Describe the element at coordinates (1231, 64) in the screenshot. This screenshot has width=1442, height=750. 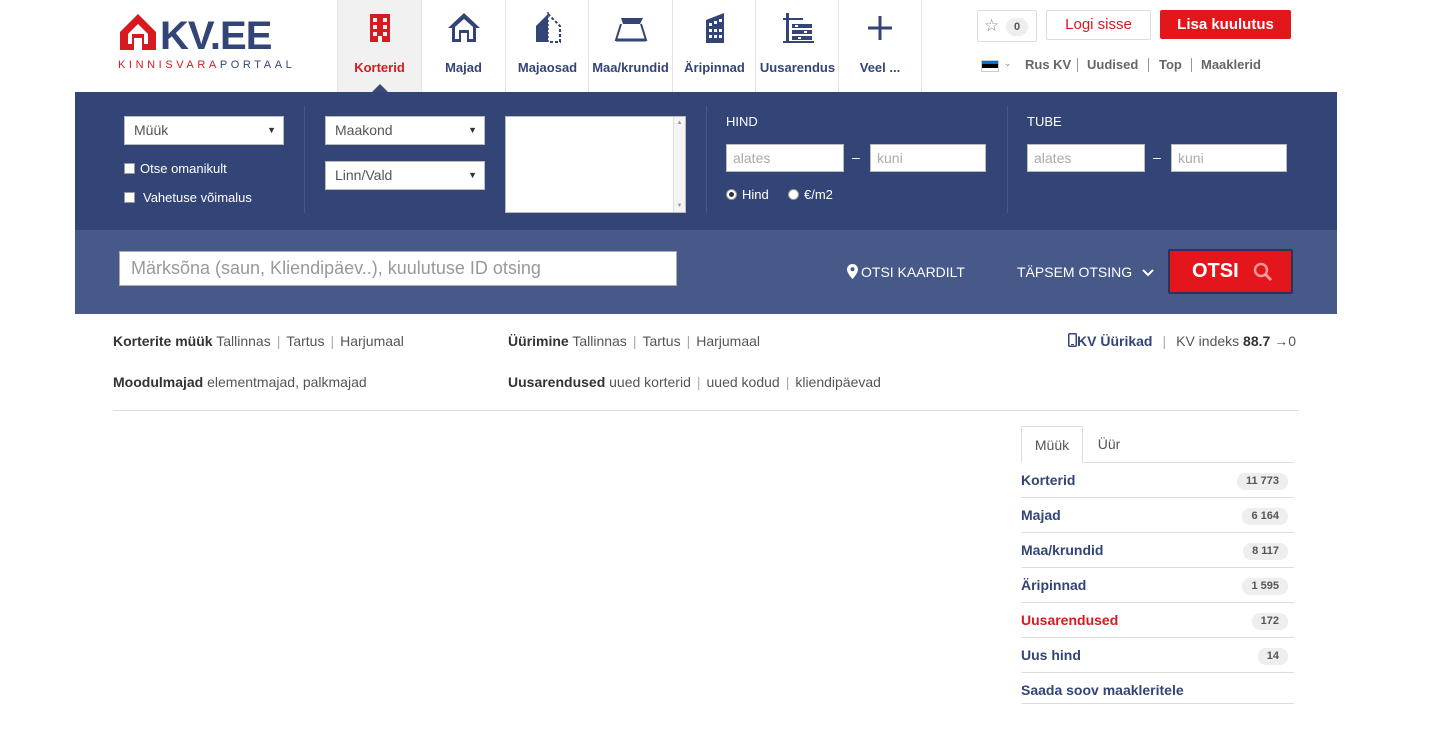
I see `link-maaklerid: Maaklerid` at that location.